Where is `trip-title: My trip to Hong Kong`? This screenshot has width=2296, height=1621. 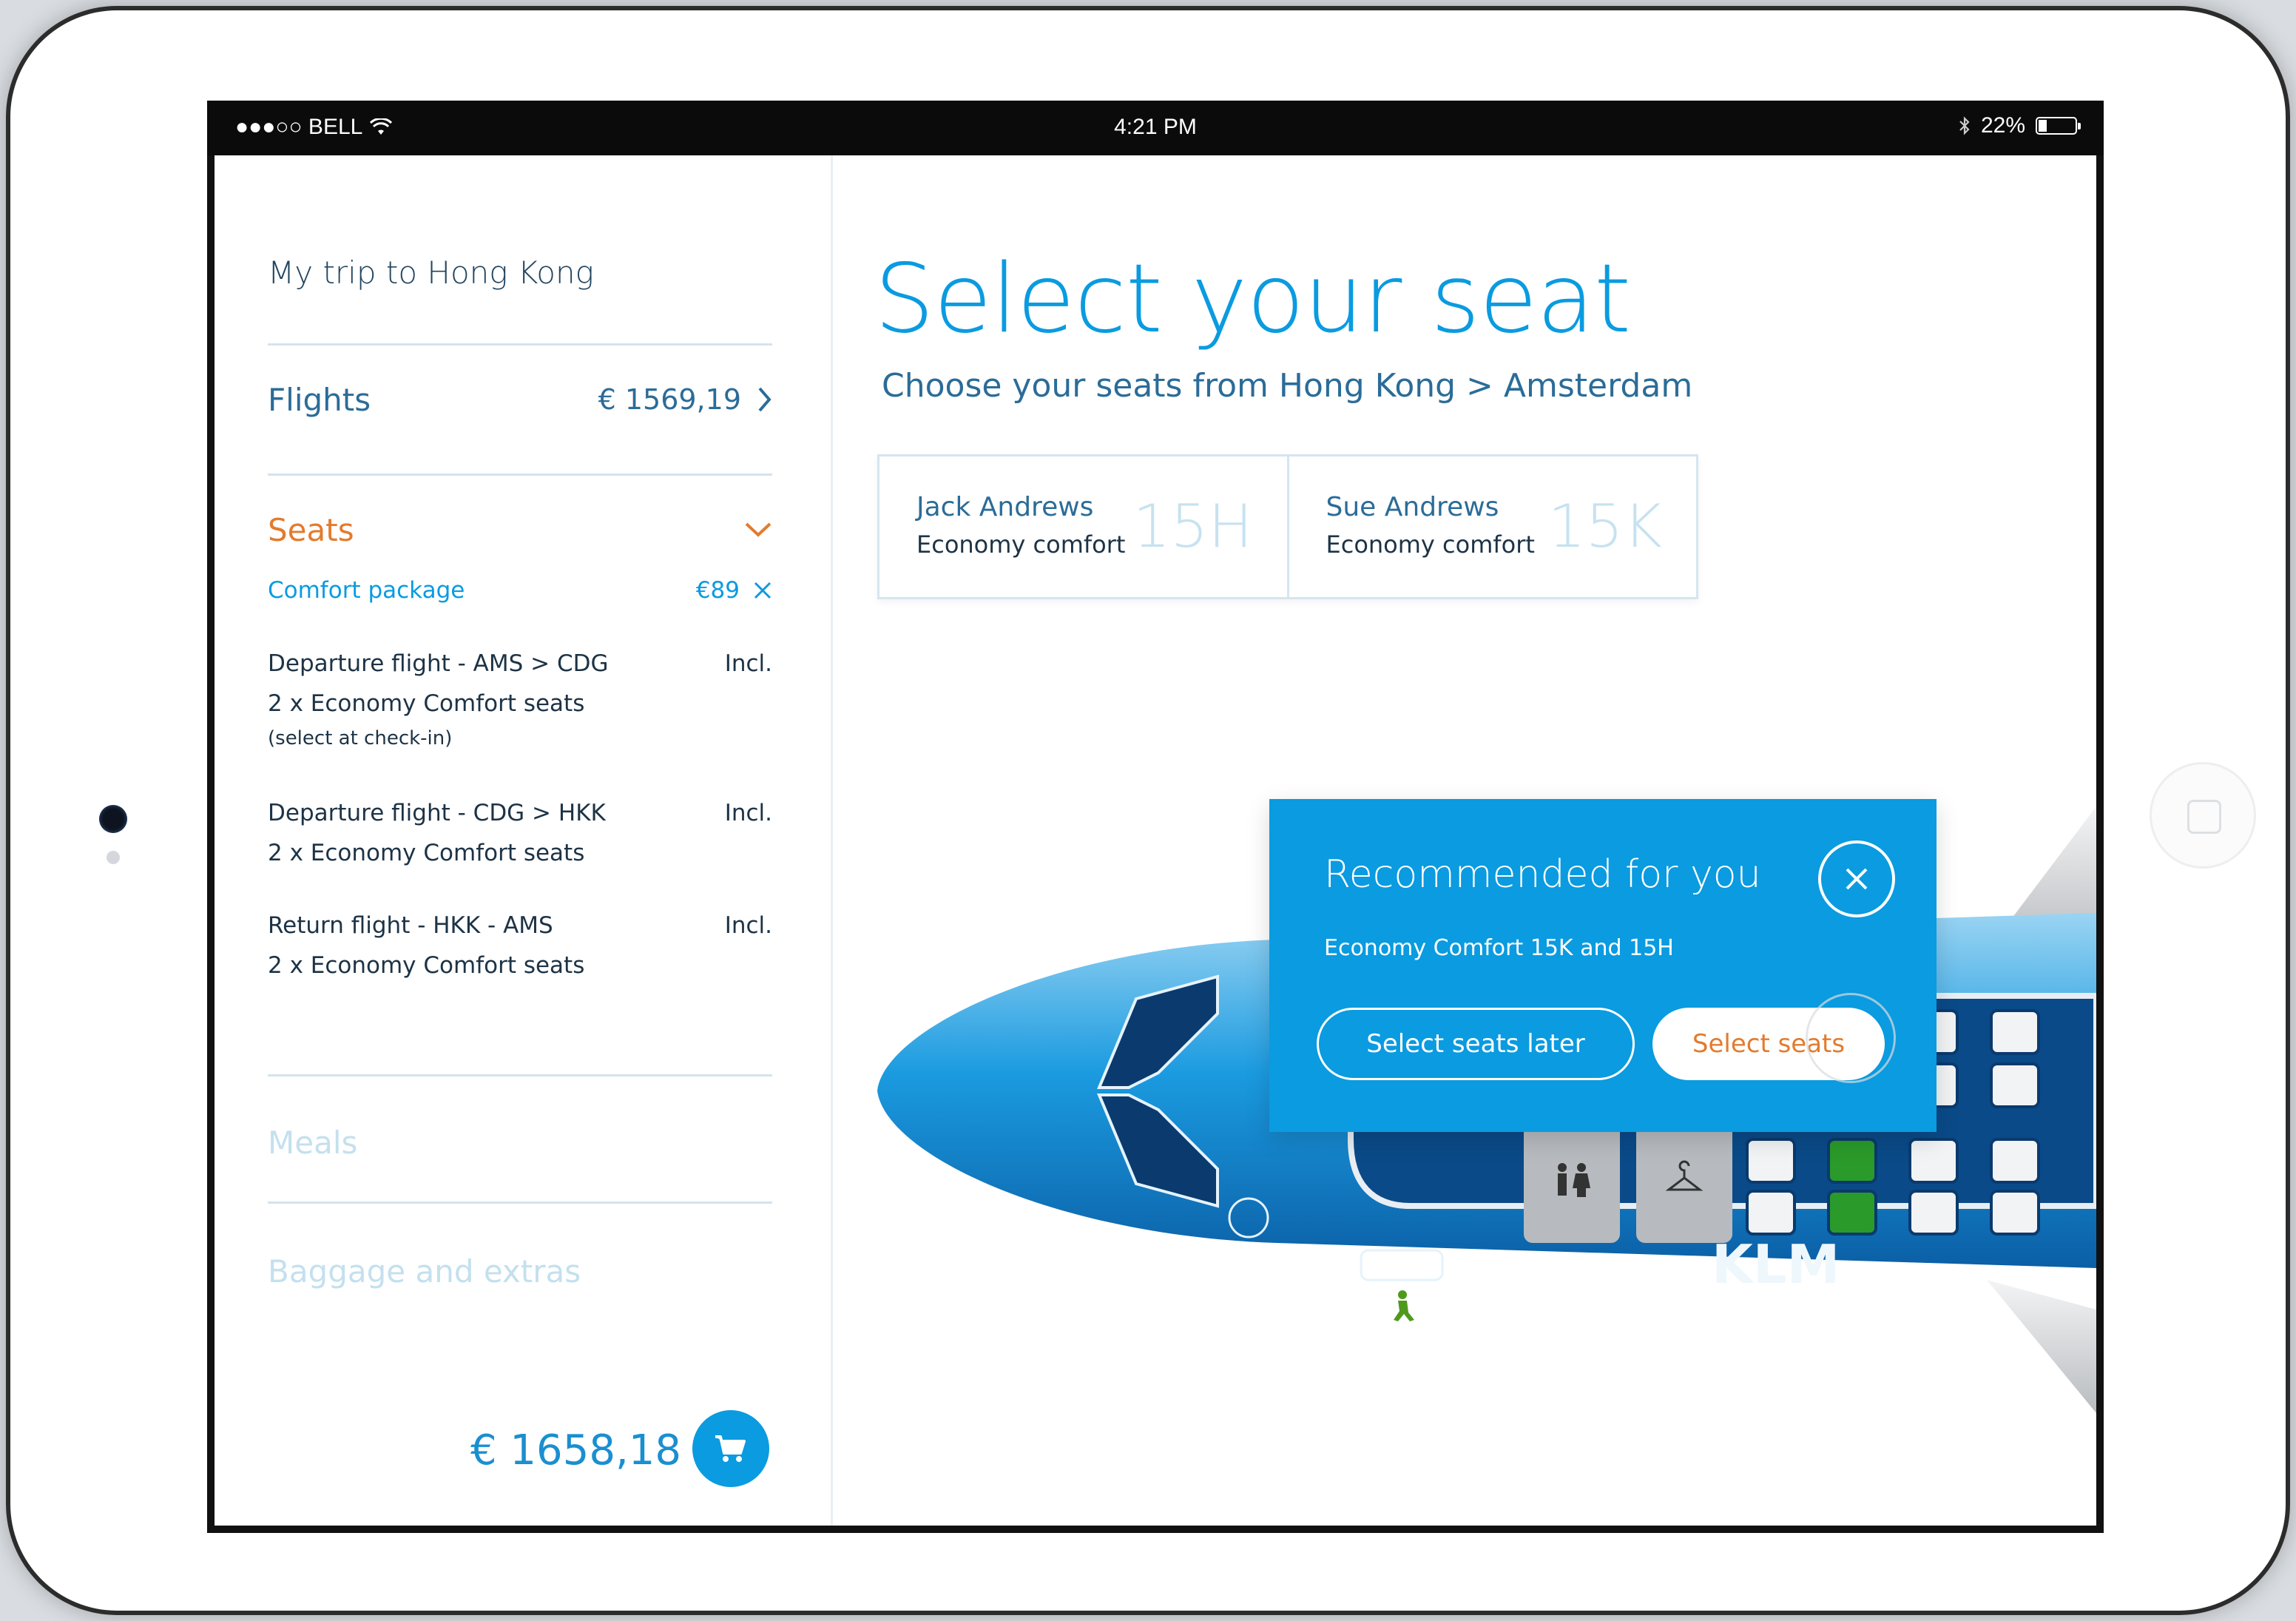 trip-title: My trip to Hong Kong is located at coordinates (431, 273).